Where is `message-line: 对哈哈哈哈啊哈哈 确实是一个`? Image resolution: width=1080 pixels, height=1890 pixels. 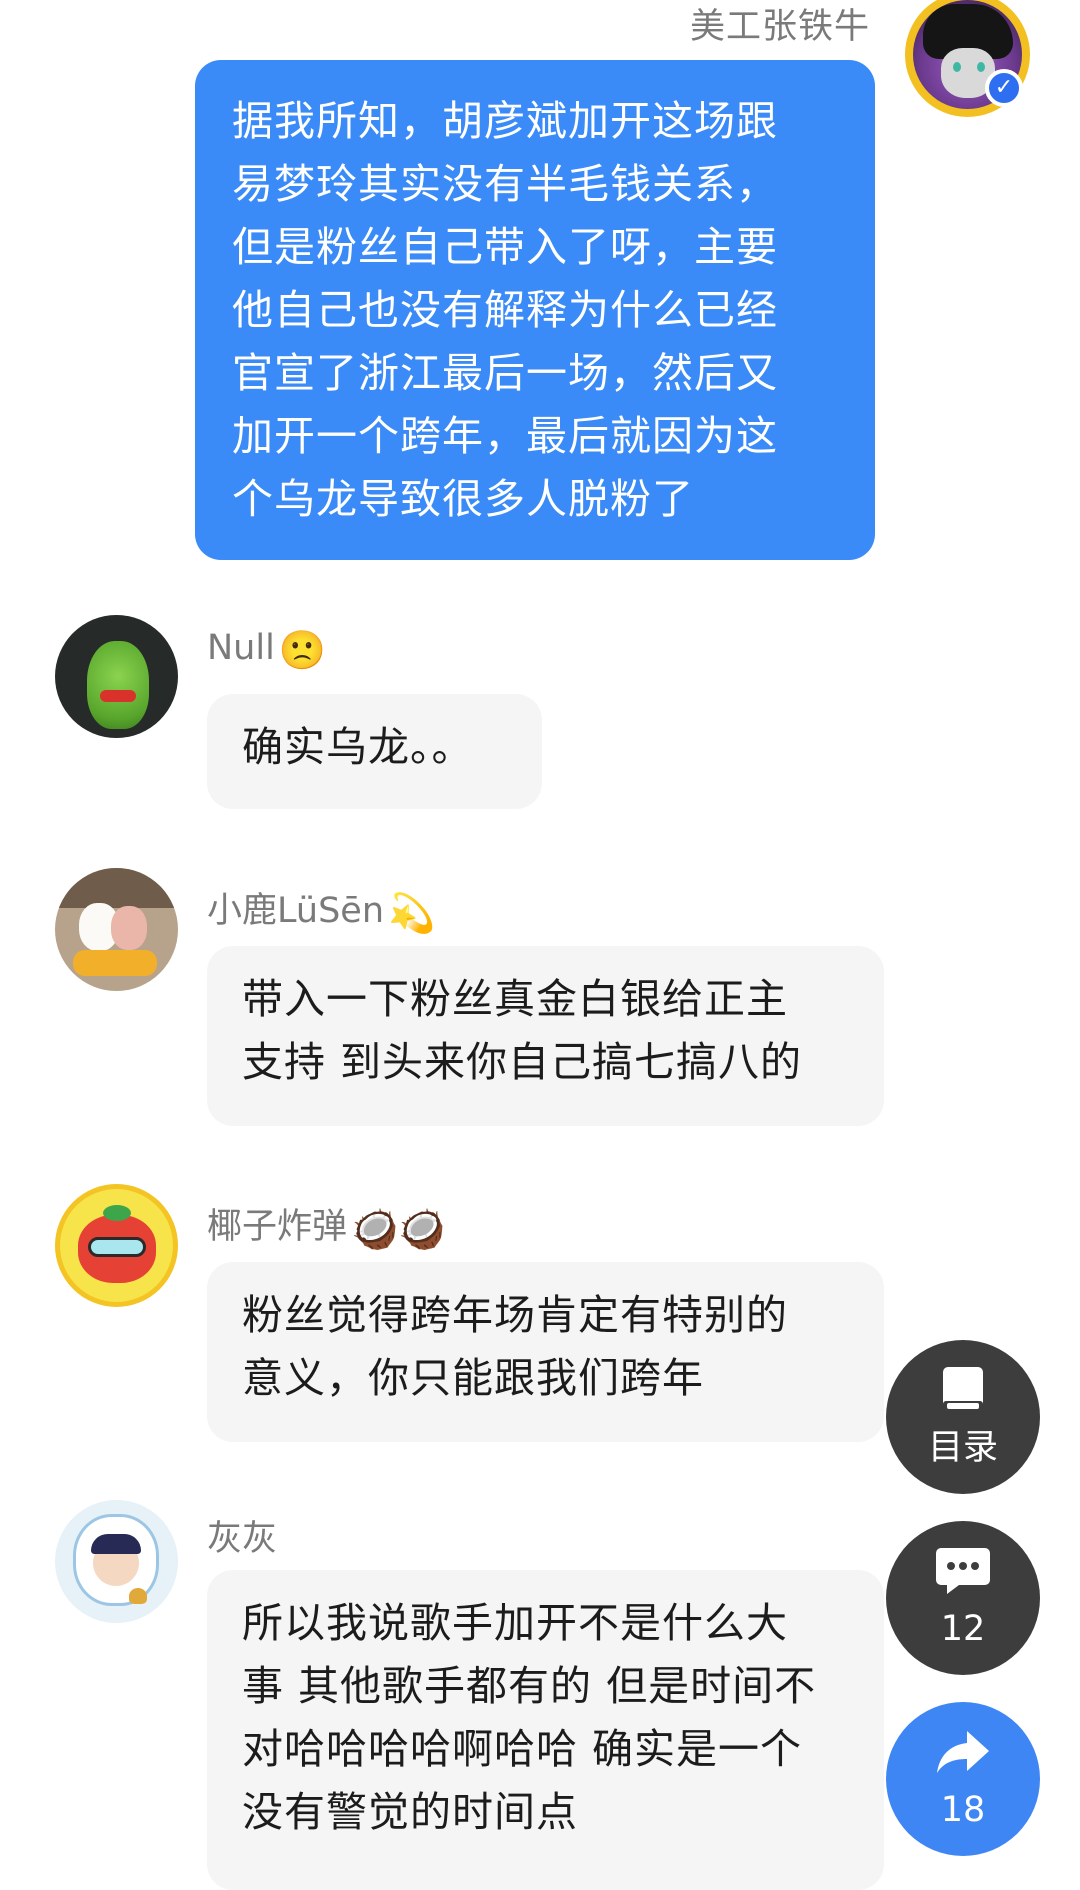
message-line: 对哈哈哈哈啊哈哈 确实是一个 is located at coordinates (522, 1749).